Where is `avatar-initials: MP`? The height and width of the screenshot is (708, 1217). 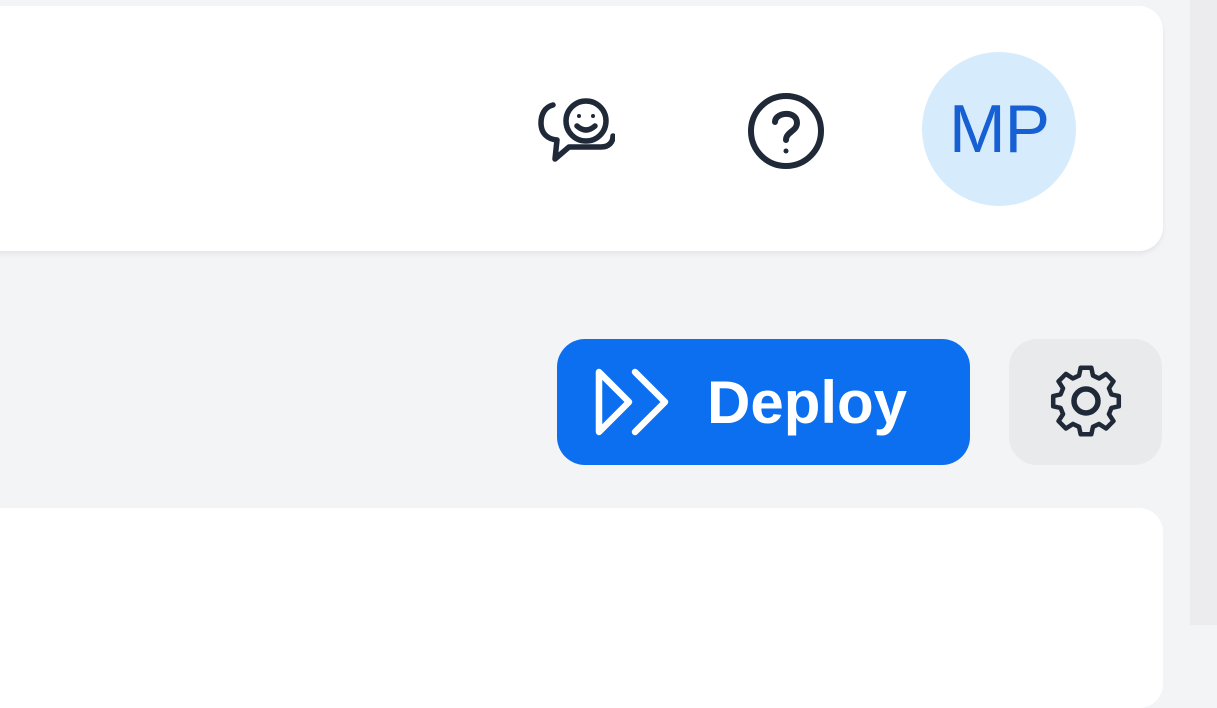
avatar-initials: MP is located at coordinates (999, 129).